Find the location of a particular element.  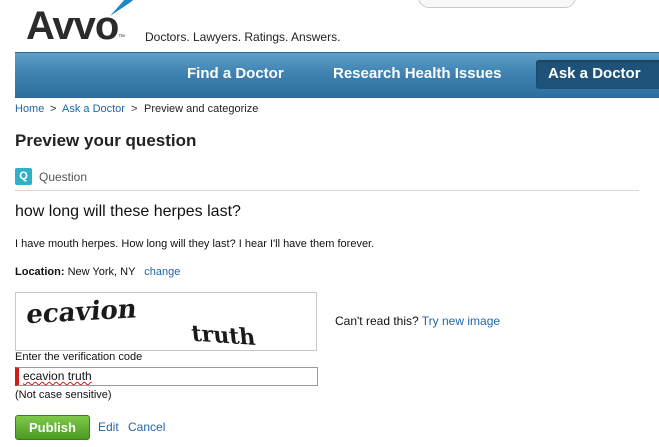

case-sensitivity-note: (Not case sensitive) is located at coordinates (63, 395).